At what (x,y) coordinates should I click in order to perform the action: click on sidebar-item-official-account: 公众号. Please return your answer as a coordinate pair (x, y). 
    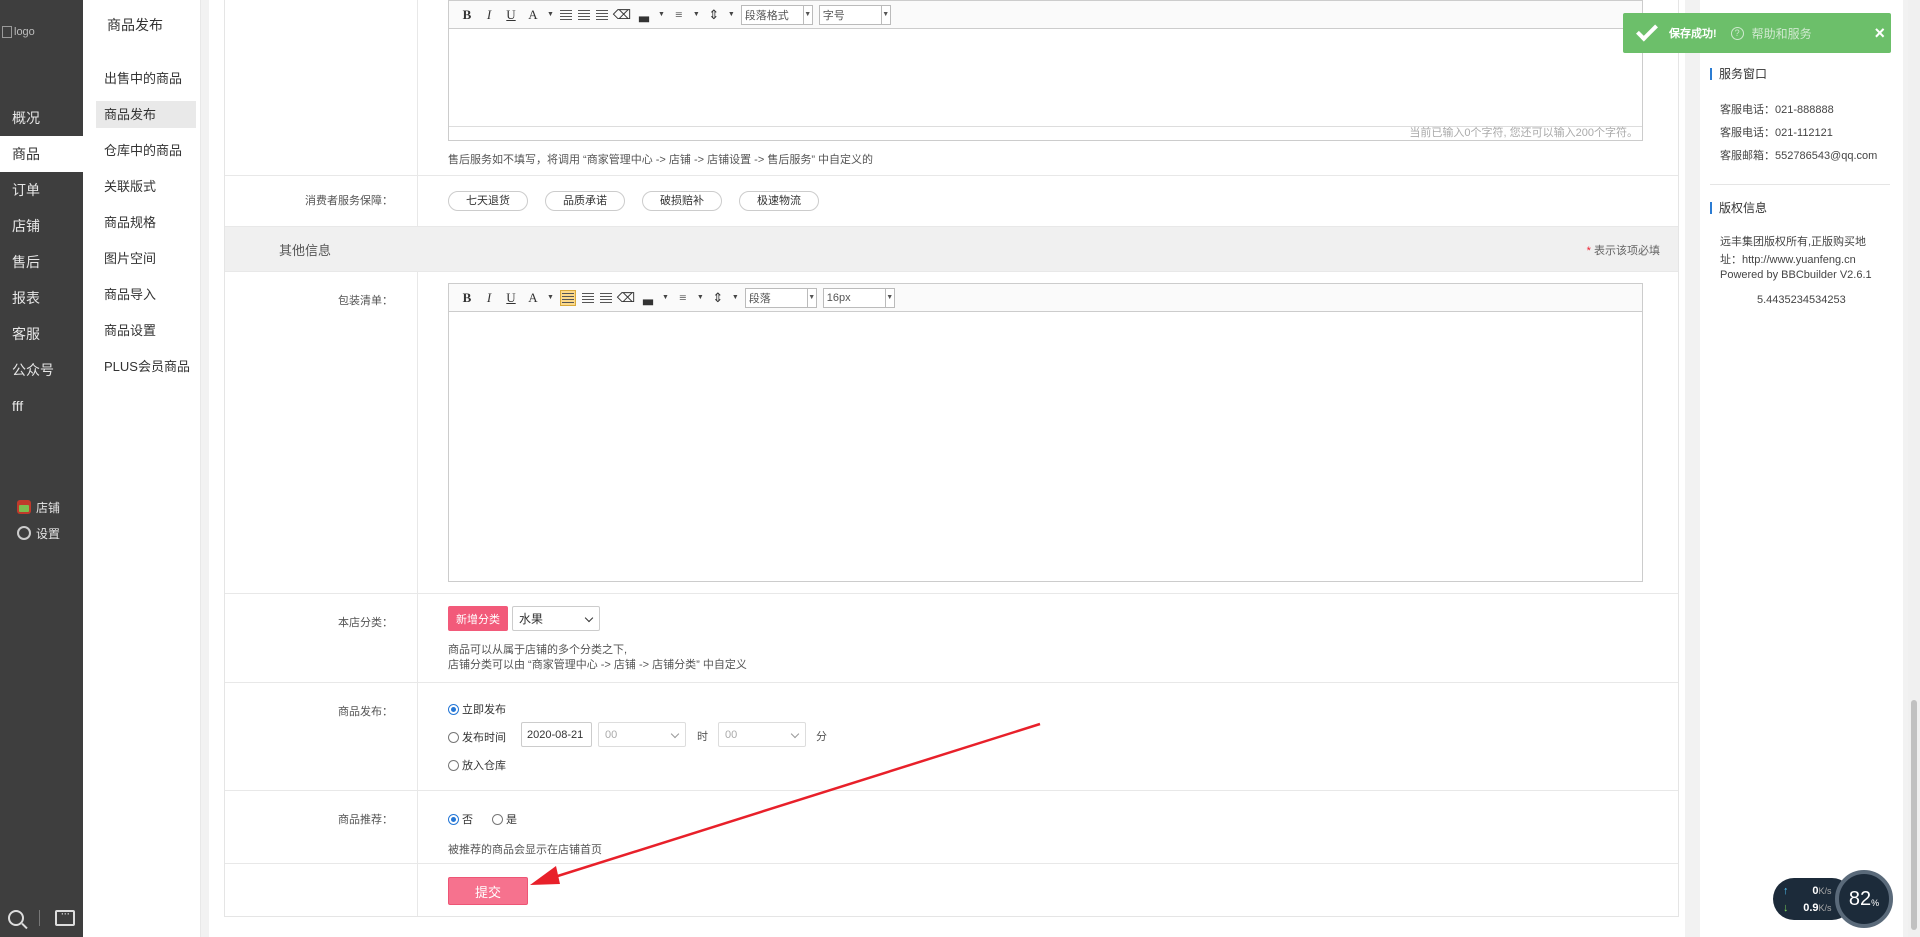
    Looking at the image, I should click on (41, 370).